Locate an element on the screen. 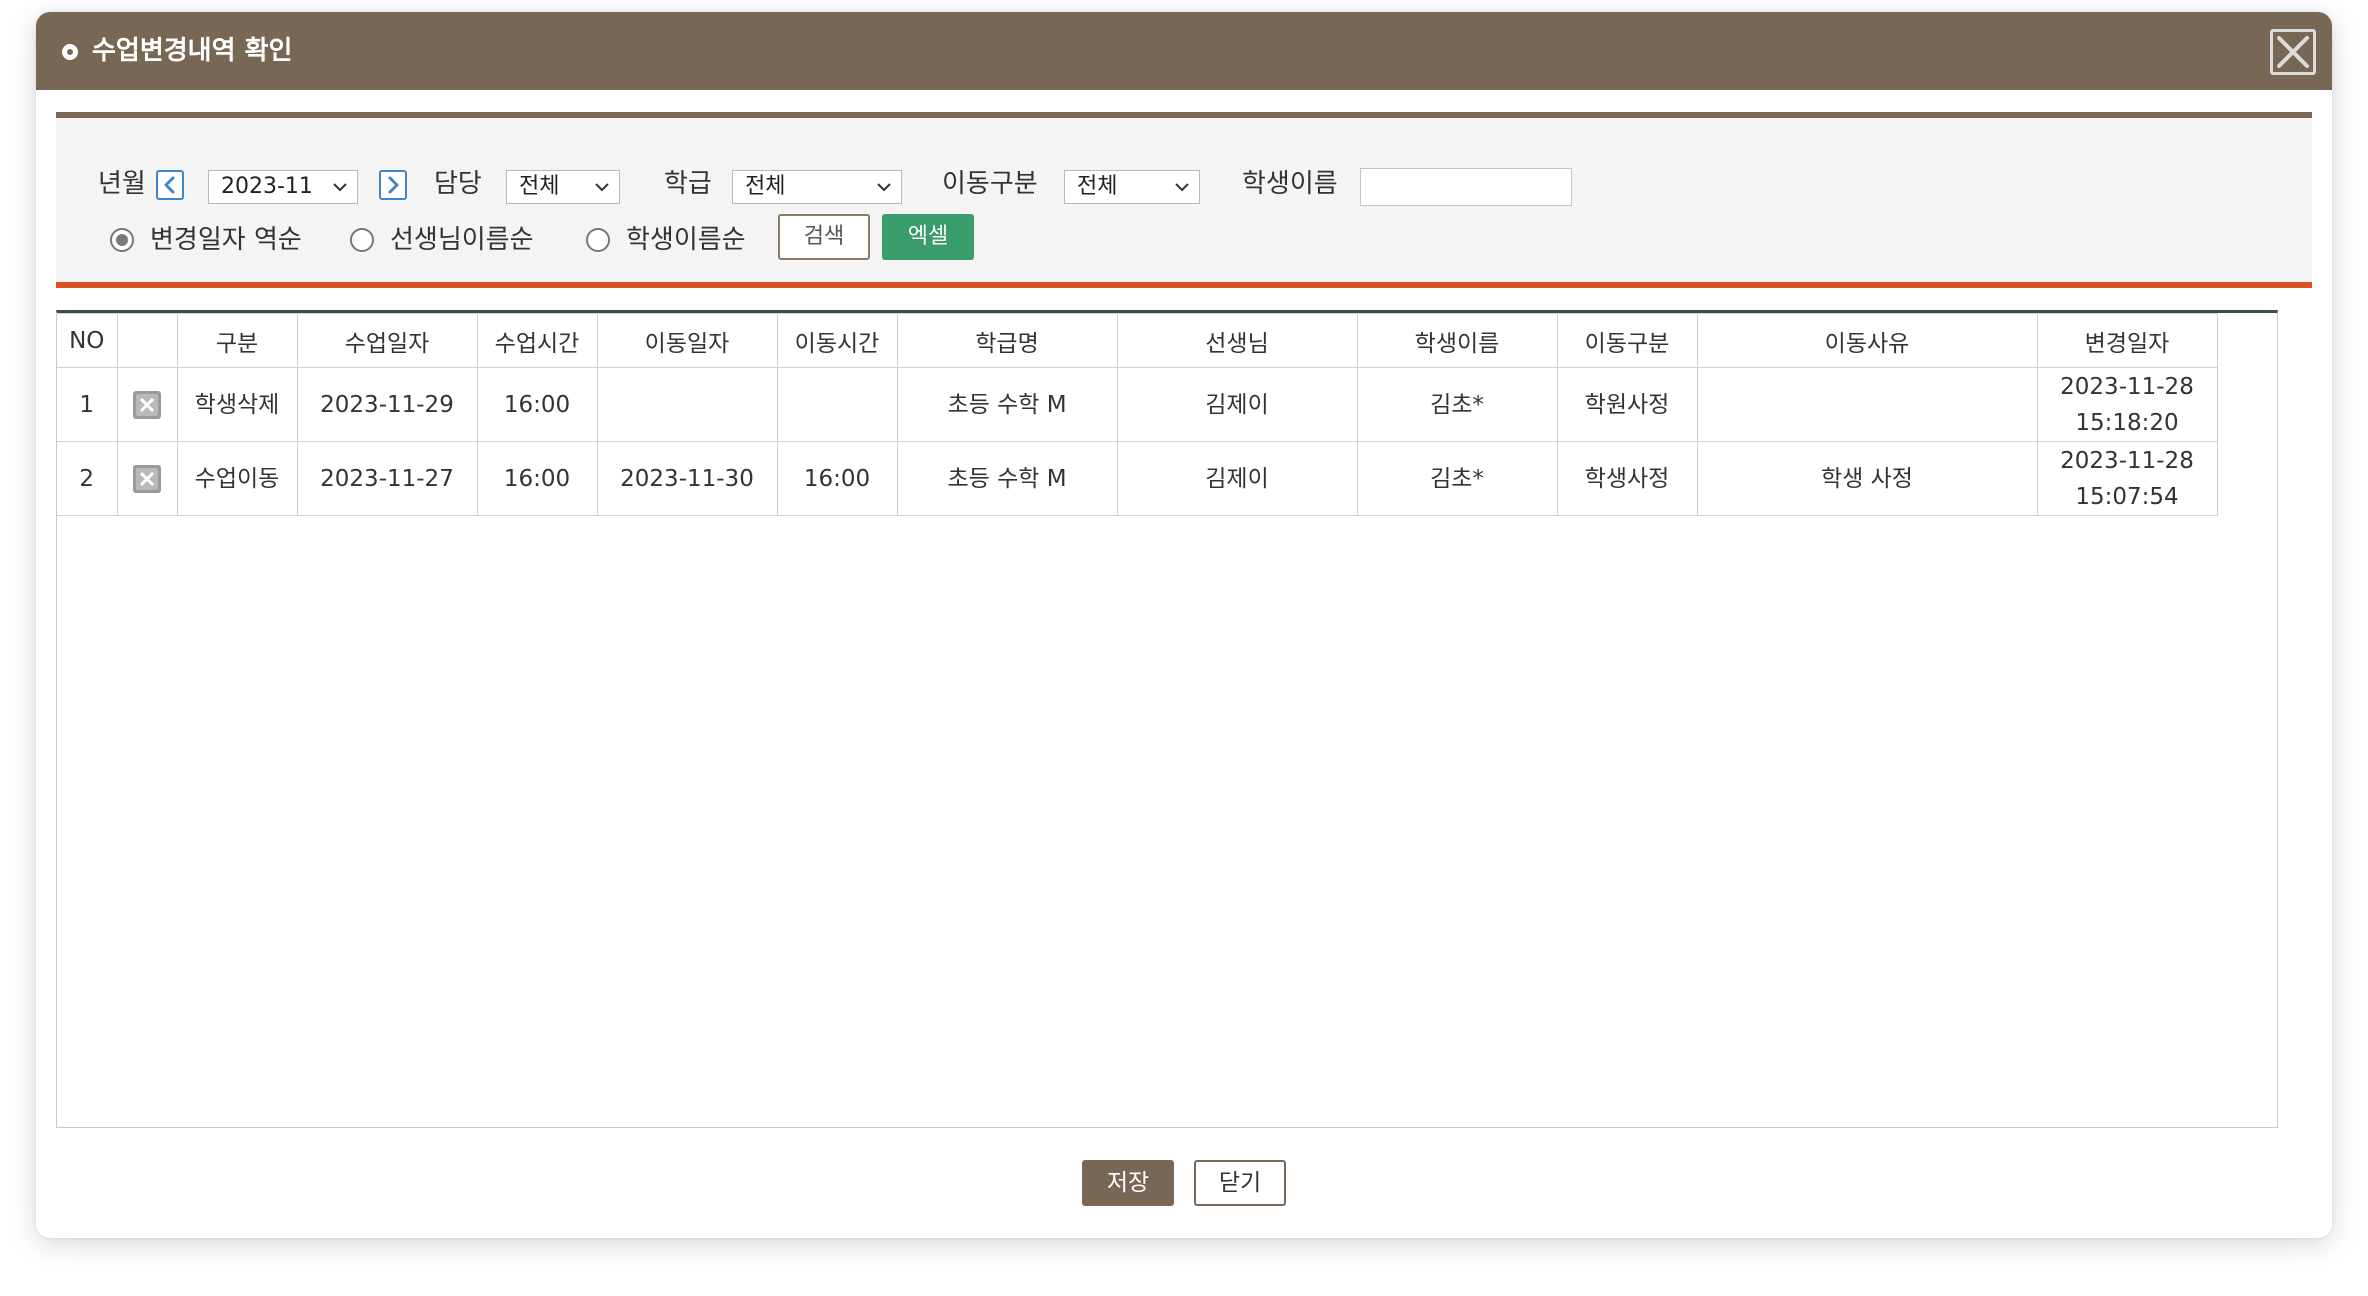 This screenshot has width=2368, height=1296. column-header-move-type: 이동구분 is located at coordinates (1627, 340).